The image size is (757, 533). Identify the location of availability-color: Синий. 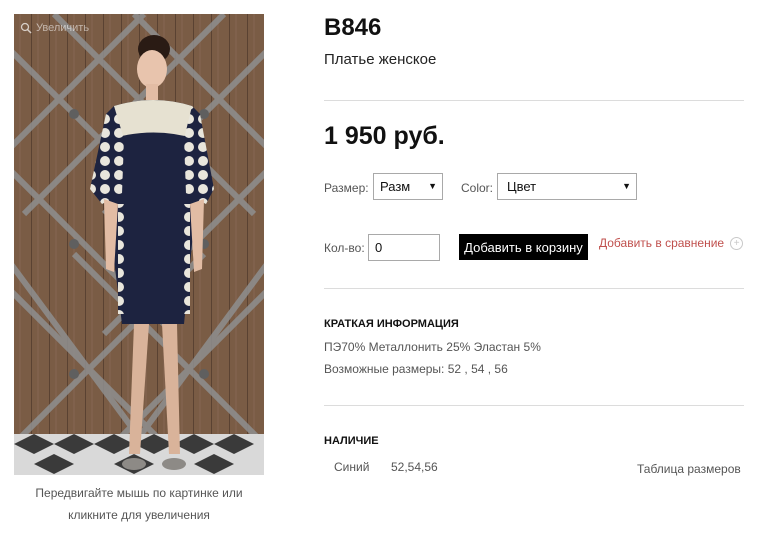
(352, 467).